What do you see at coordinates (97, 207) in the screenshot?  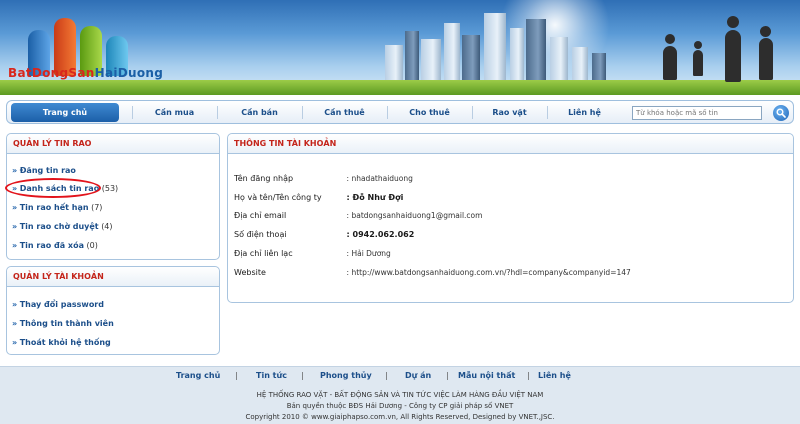 I see `menu-item-count: (7)` at bounding box center [97, 207].